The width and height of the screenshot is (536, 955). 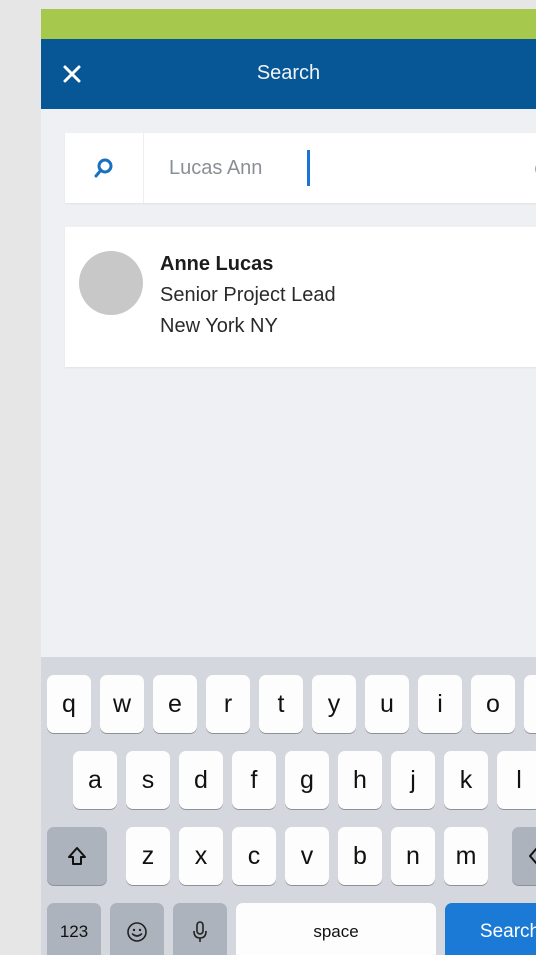 I want to click on search-input, so click(x=319, y=168).